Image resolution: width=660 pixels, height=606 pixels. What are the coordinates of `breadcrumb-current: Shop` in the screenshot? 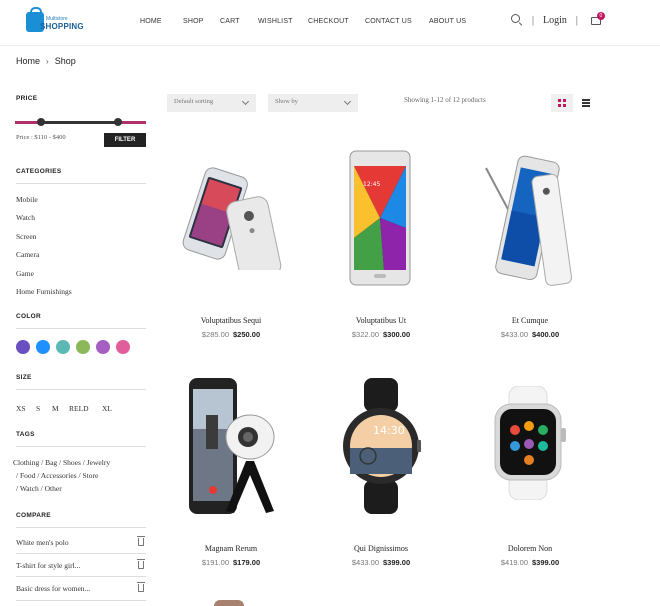 It's located at (65, 61).